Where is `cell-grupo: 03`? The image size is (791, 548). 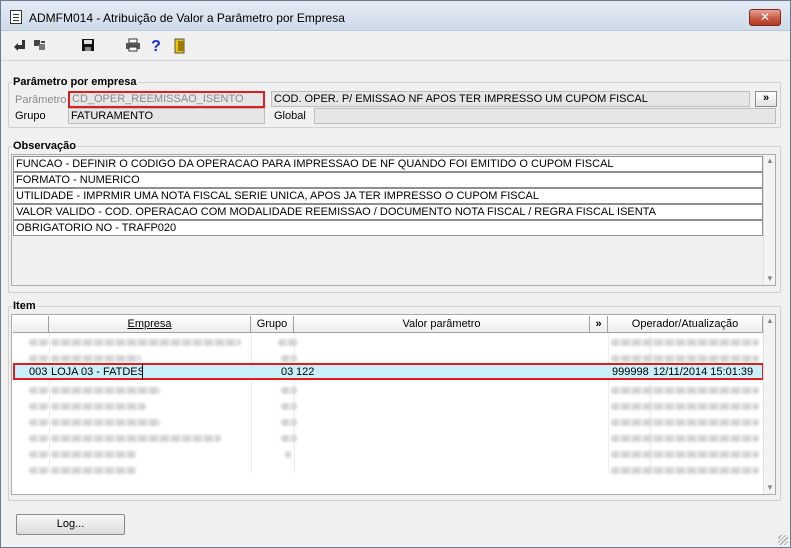
cell-grupo: 03 is located at coordinates (287, 372).